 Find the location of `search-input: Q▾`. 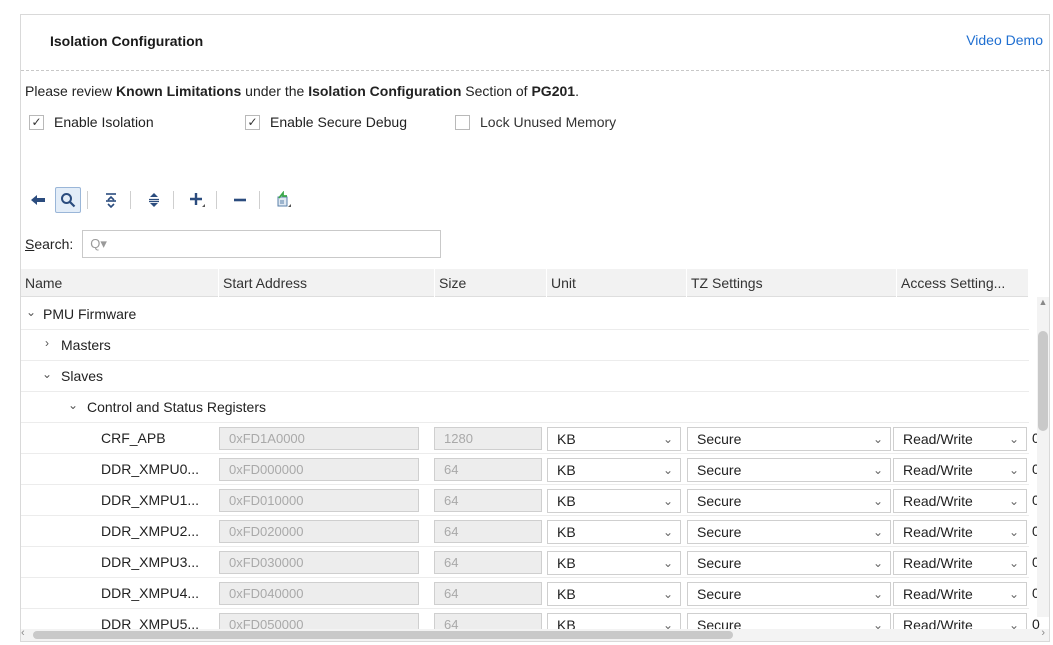

search-input: Q▾ is located at coordinates (262, 244).